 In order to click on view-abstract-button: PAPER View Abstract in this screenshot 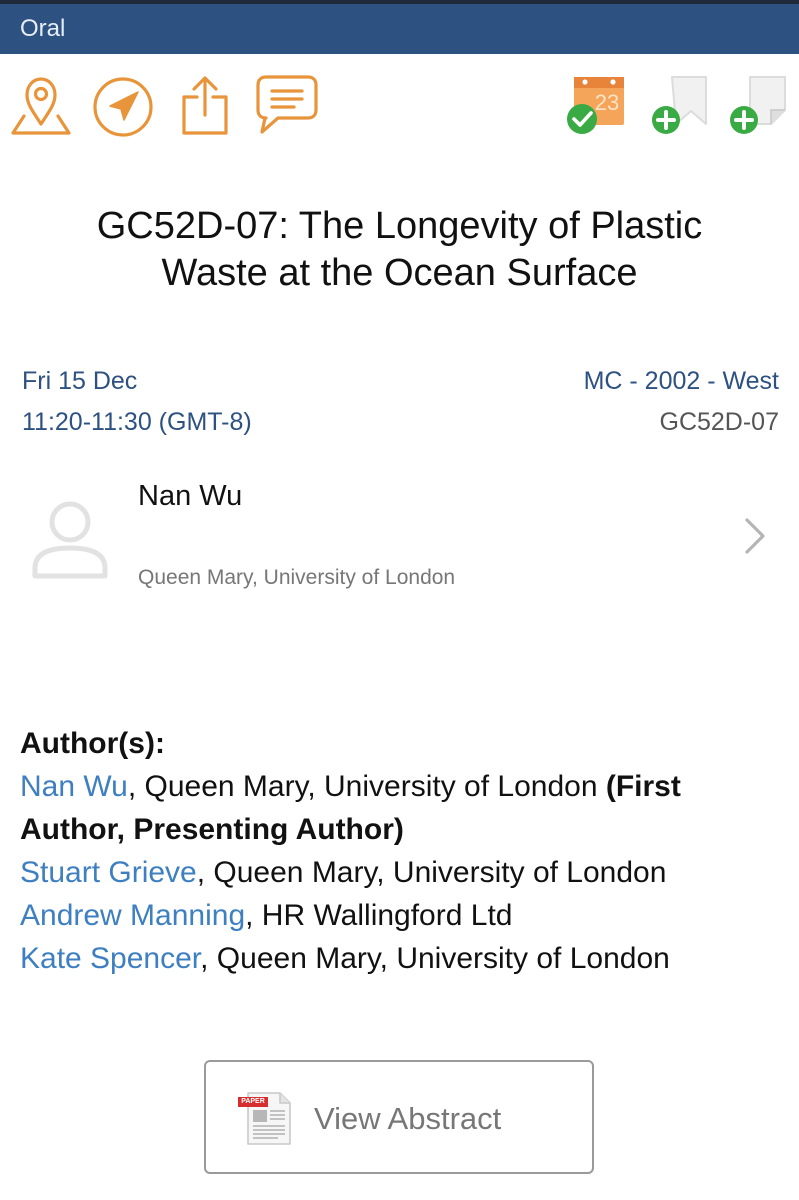, I will do `click(399, 1117)`.